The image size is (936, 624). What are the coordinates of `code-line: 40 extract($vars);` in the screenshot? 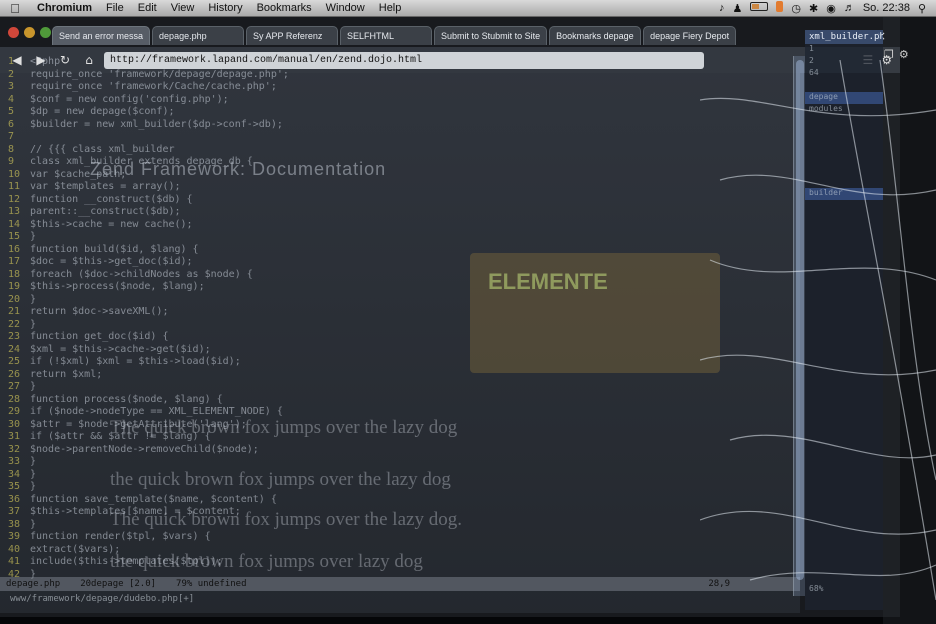 It's located at (404, 550).